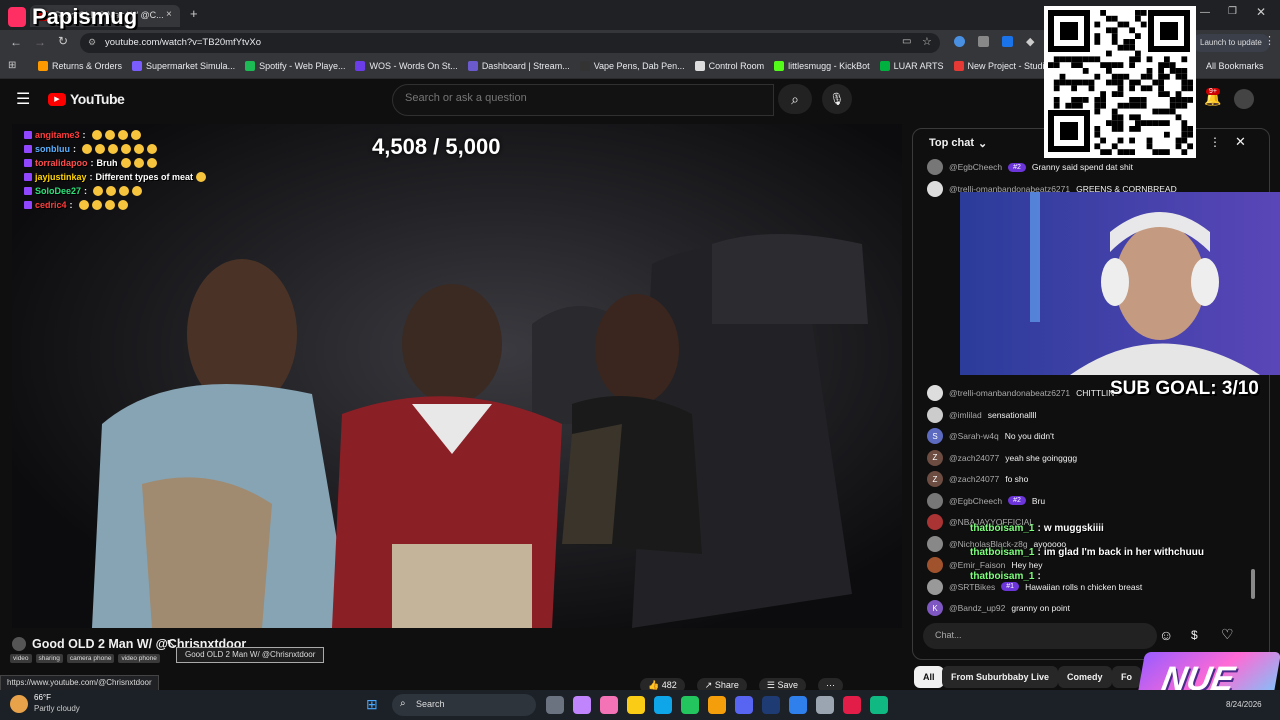 The width and height of the screenshot is (1280, 720). What do you see at coordinates (21, 658) in the screenshot?
I see `video-tag: video` at bounding box center [21, 658].